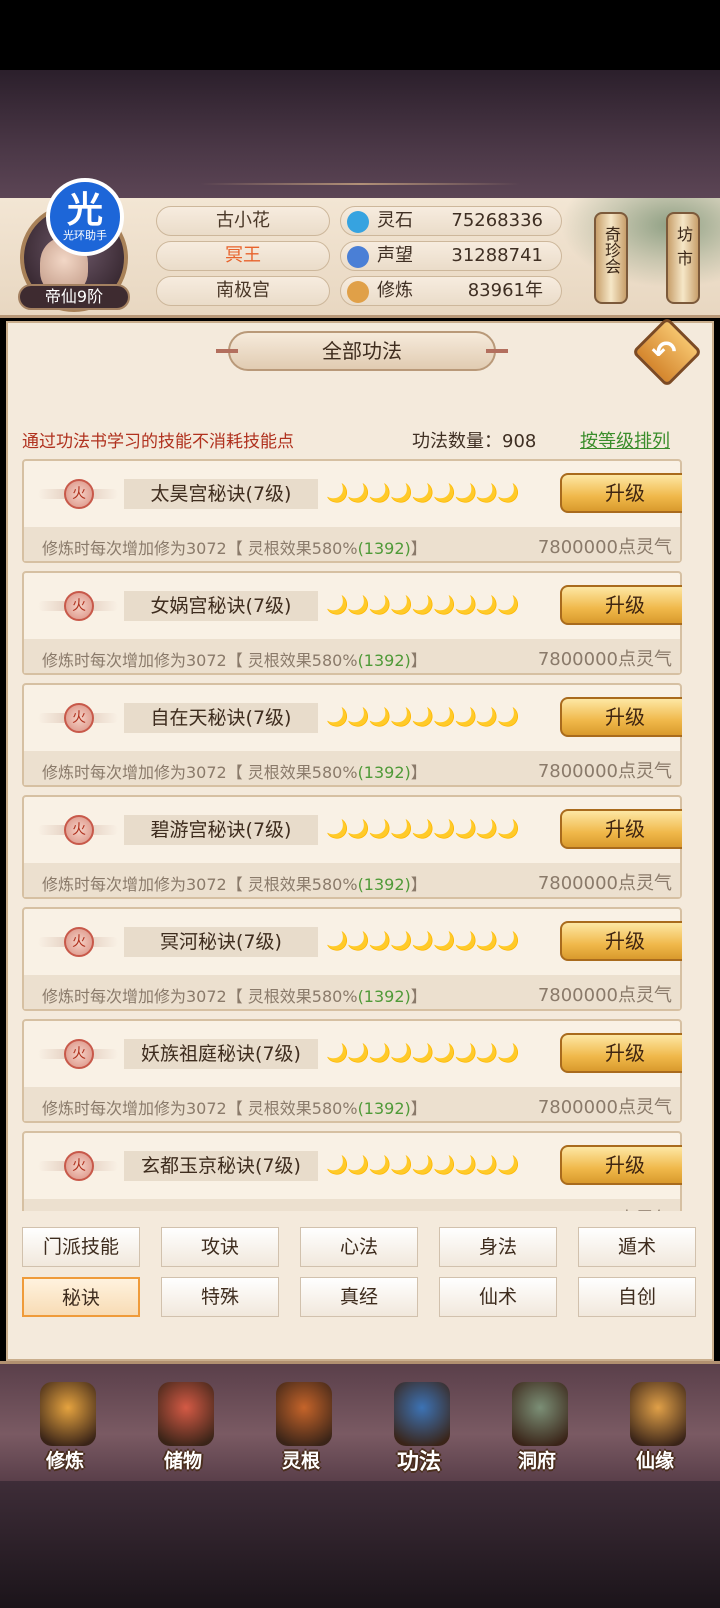  What do you see at coordinates (625, 440) in the screenshot?
I see `sort-by-level-link: 按等级排列` at bounding box center [625, 440].